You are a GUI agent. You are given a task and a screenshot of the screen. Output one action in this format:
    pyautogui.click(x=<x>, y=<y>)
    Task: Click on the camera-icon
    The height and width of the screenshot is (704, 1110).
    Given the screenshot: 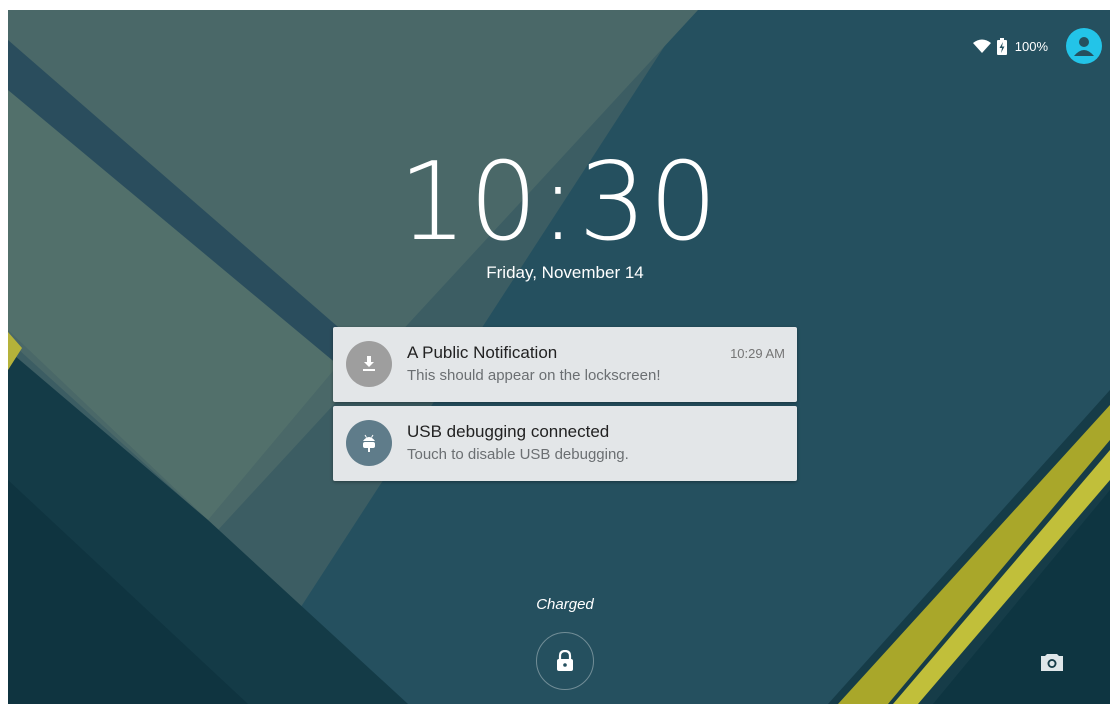 What is the action you would take?
    pyautogui.click(x=1052, y=662)
    